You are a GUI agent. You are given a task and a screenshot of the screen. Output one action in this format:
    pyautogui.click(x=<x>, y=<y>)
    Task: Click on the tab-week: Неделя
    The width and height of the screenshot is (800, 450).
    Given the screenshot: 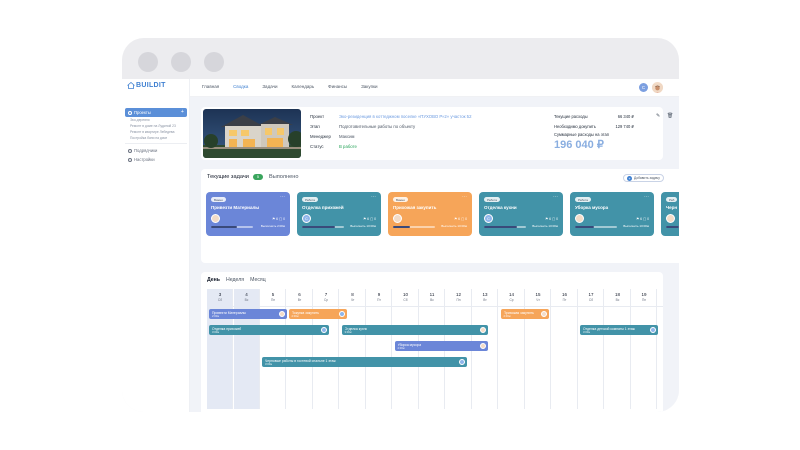 What is the action you would take?
    pyautogui.click(x=235, y=280)
    